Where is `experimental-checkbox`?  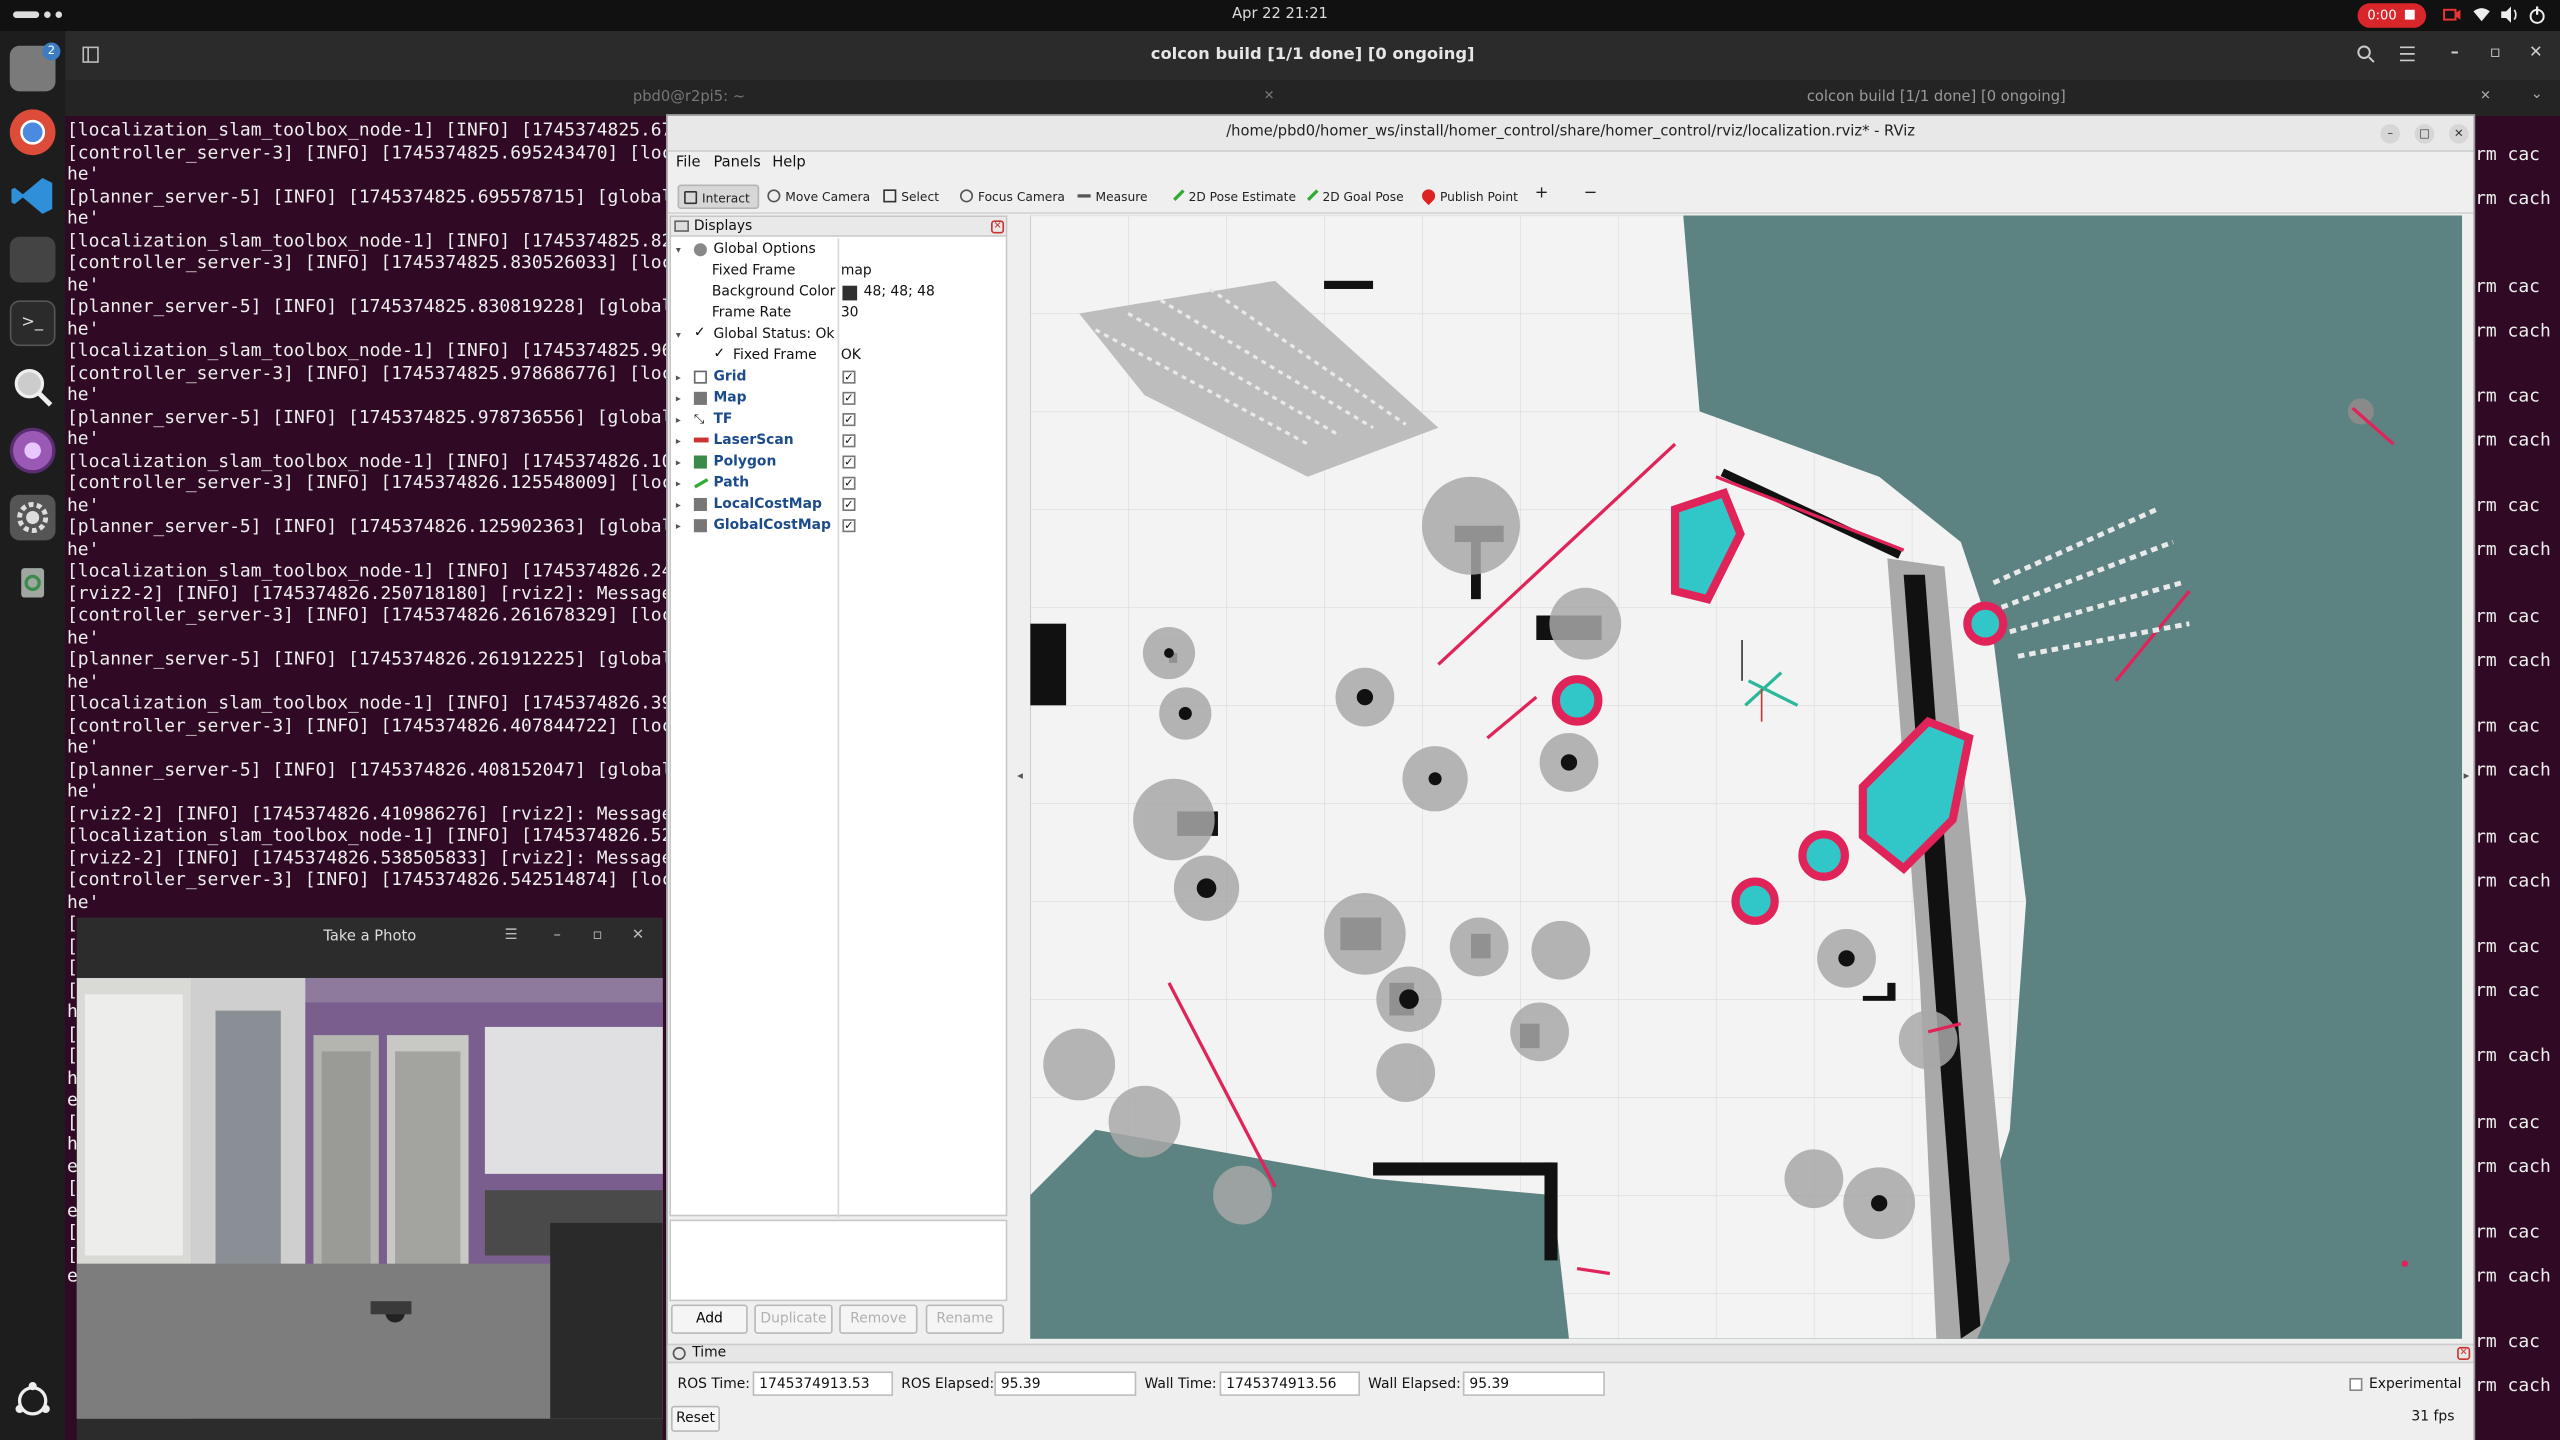 experimental-checkbox is located at coordinates (2356, 1384).